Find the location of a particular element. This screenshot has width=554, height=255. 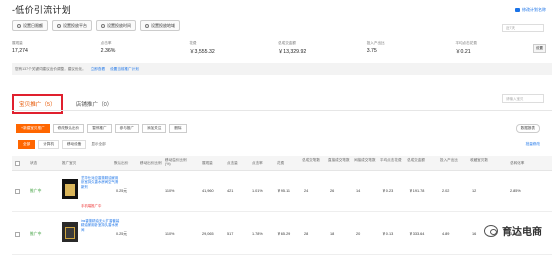

header-clicks: 点击量 is located at coordinates (232, 163).